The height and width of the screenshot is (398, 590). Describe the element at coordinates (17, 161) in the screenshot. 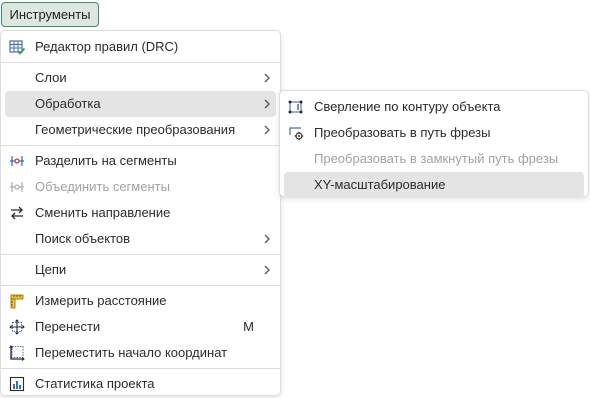

I see `split-segments-icon` at that location.